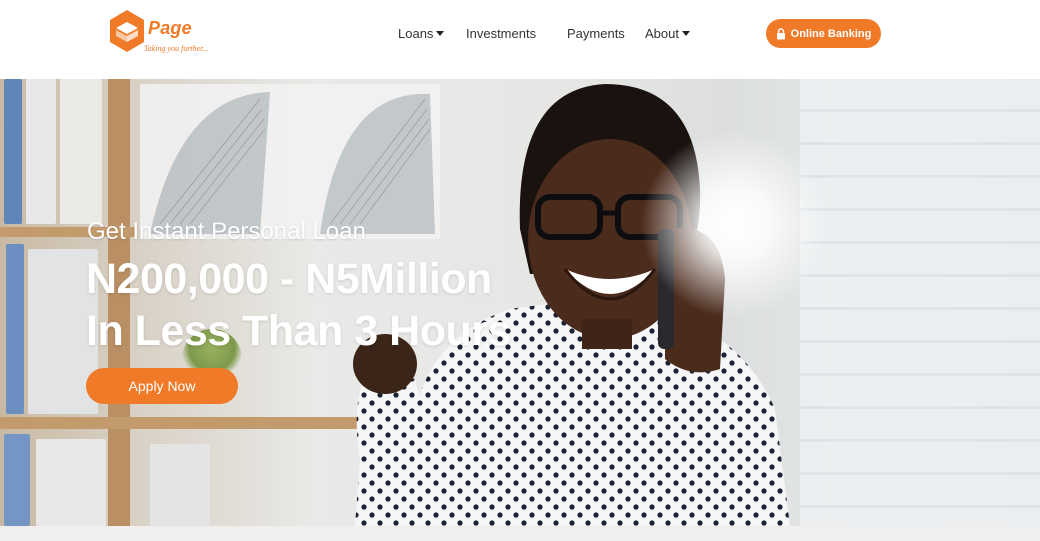  I want to click on online-banking-button: Online Banking, so click(823, 33).